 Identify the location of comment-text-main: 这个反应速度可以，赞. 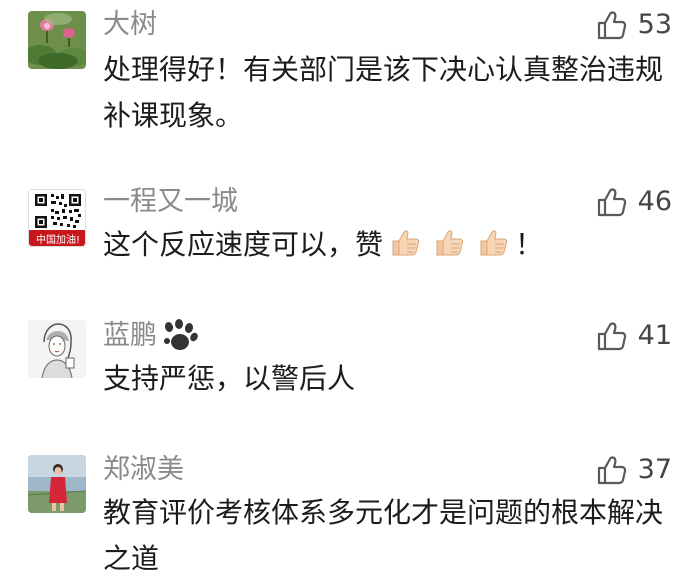
(243, 244).